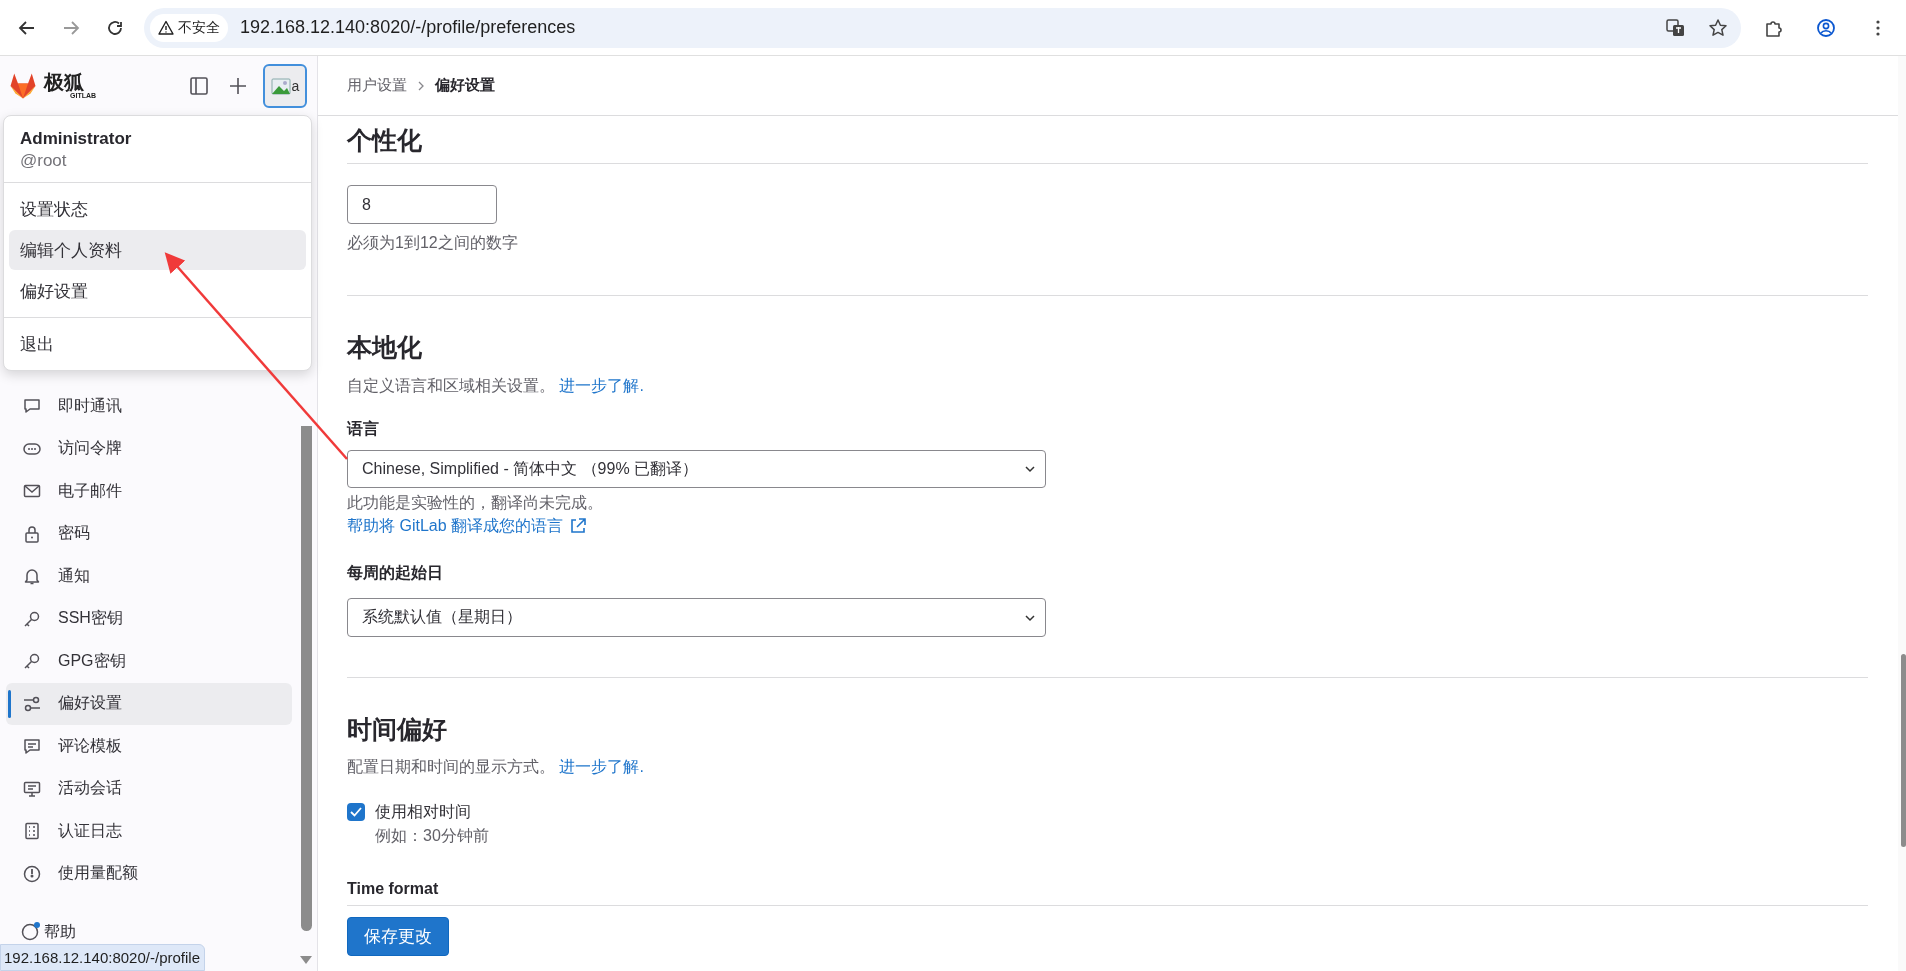 The image size is (1906, 971). What do you see at coordinates (1718, 27) in the screenshot?
I see `star-icon` at bounding box center [1718, 27].